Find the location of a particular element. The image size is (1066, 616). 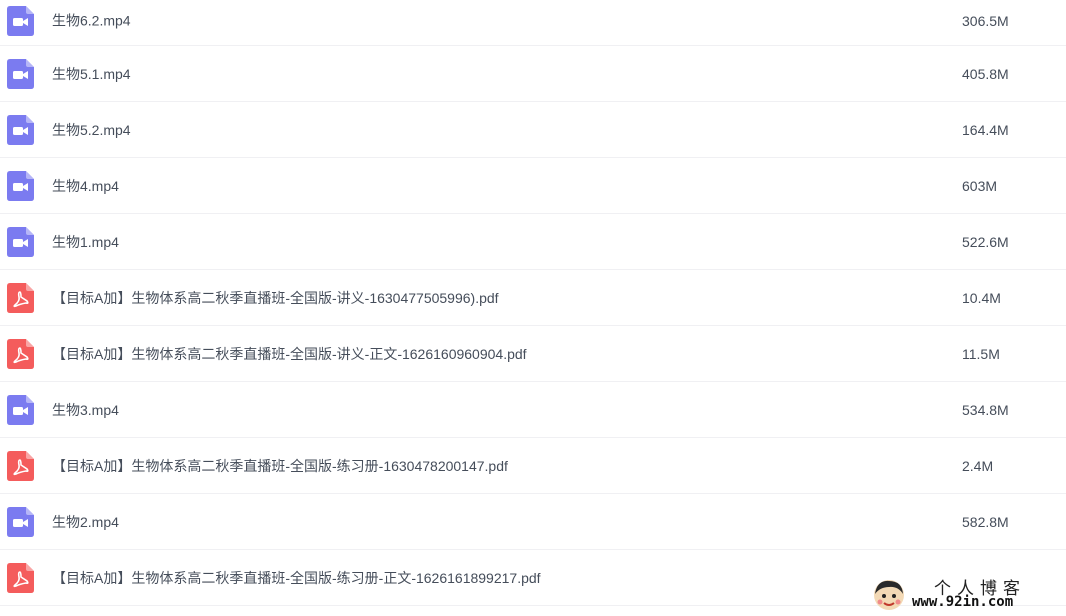

file-size: 582.8M is located at coordinates (985, 521).